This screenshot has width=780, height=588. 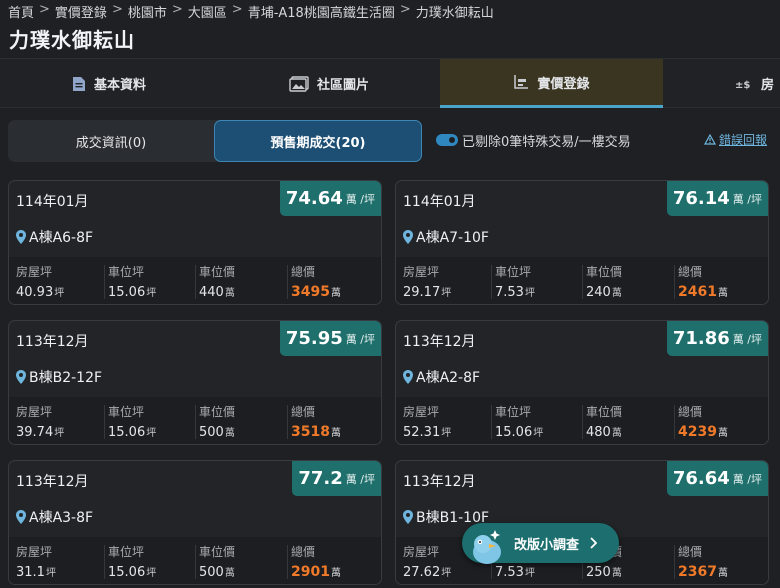 What do you see at coordinates (132, 281) in the screenshot?
I see `stat-parking-area: 車位坪 15.06坪` at bounding box center [132, 281].